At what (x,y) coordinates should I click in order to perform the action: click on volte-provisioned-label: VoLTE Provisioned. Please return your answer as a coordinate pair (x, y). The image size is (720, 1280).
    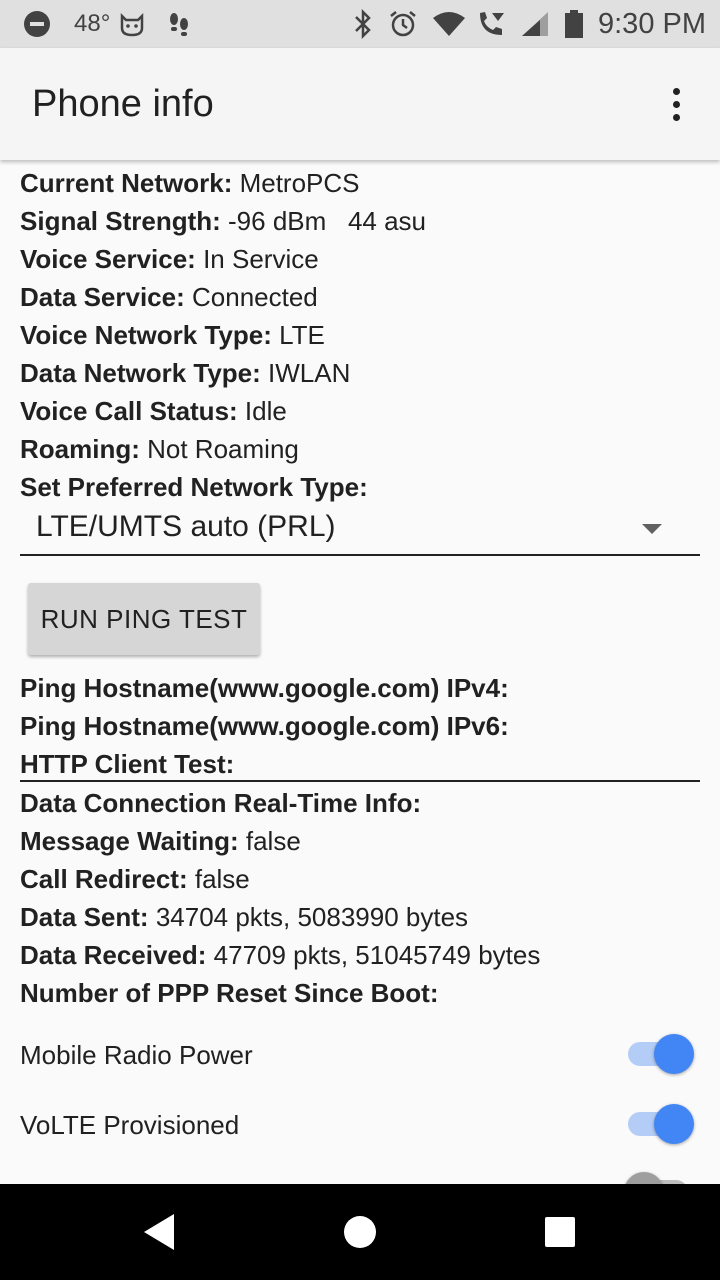
    Looking at the image, I should click on (130, 1125).